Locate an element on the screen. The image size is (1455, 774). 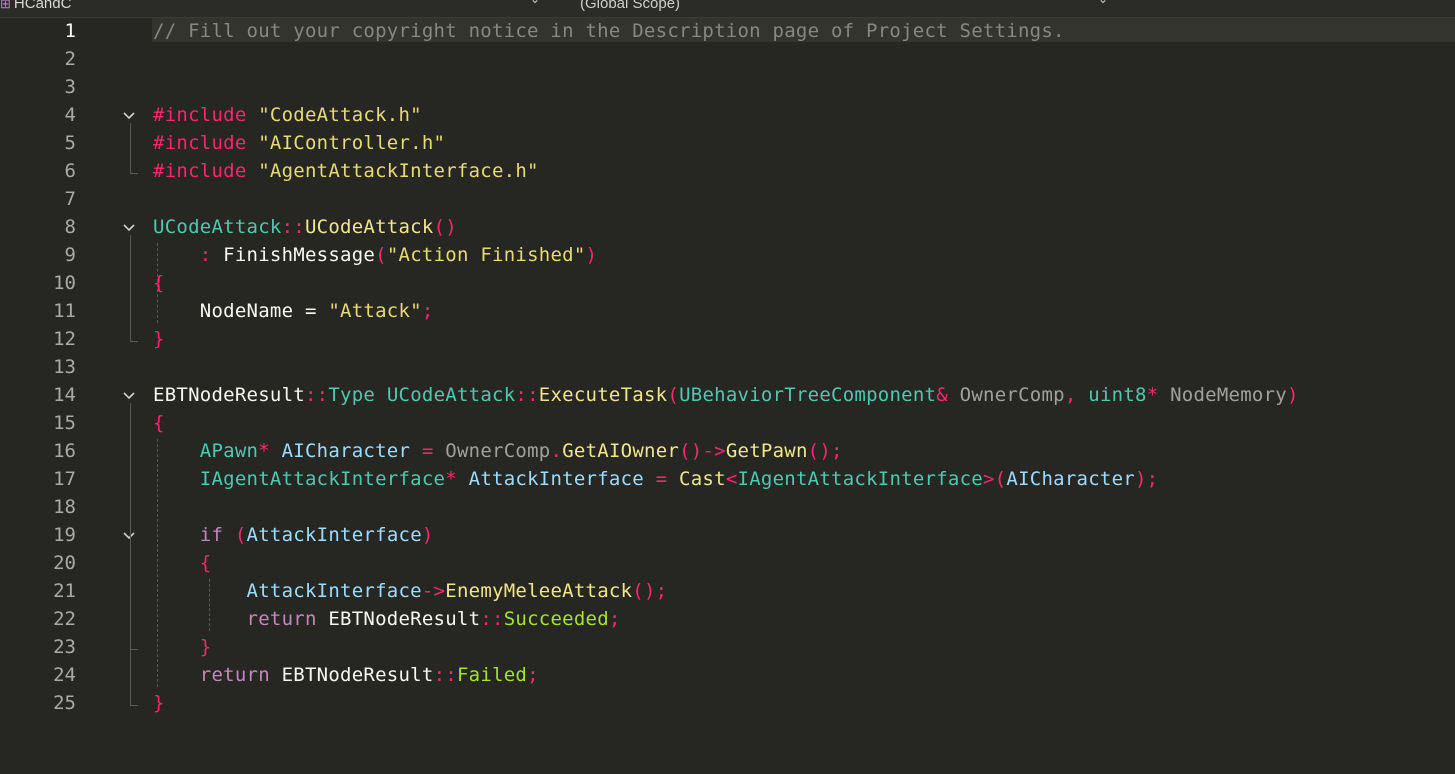
code-token: :: is located at coordinates (316, 395).